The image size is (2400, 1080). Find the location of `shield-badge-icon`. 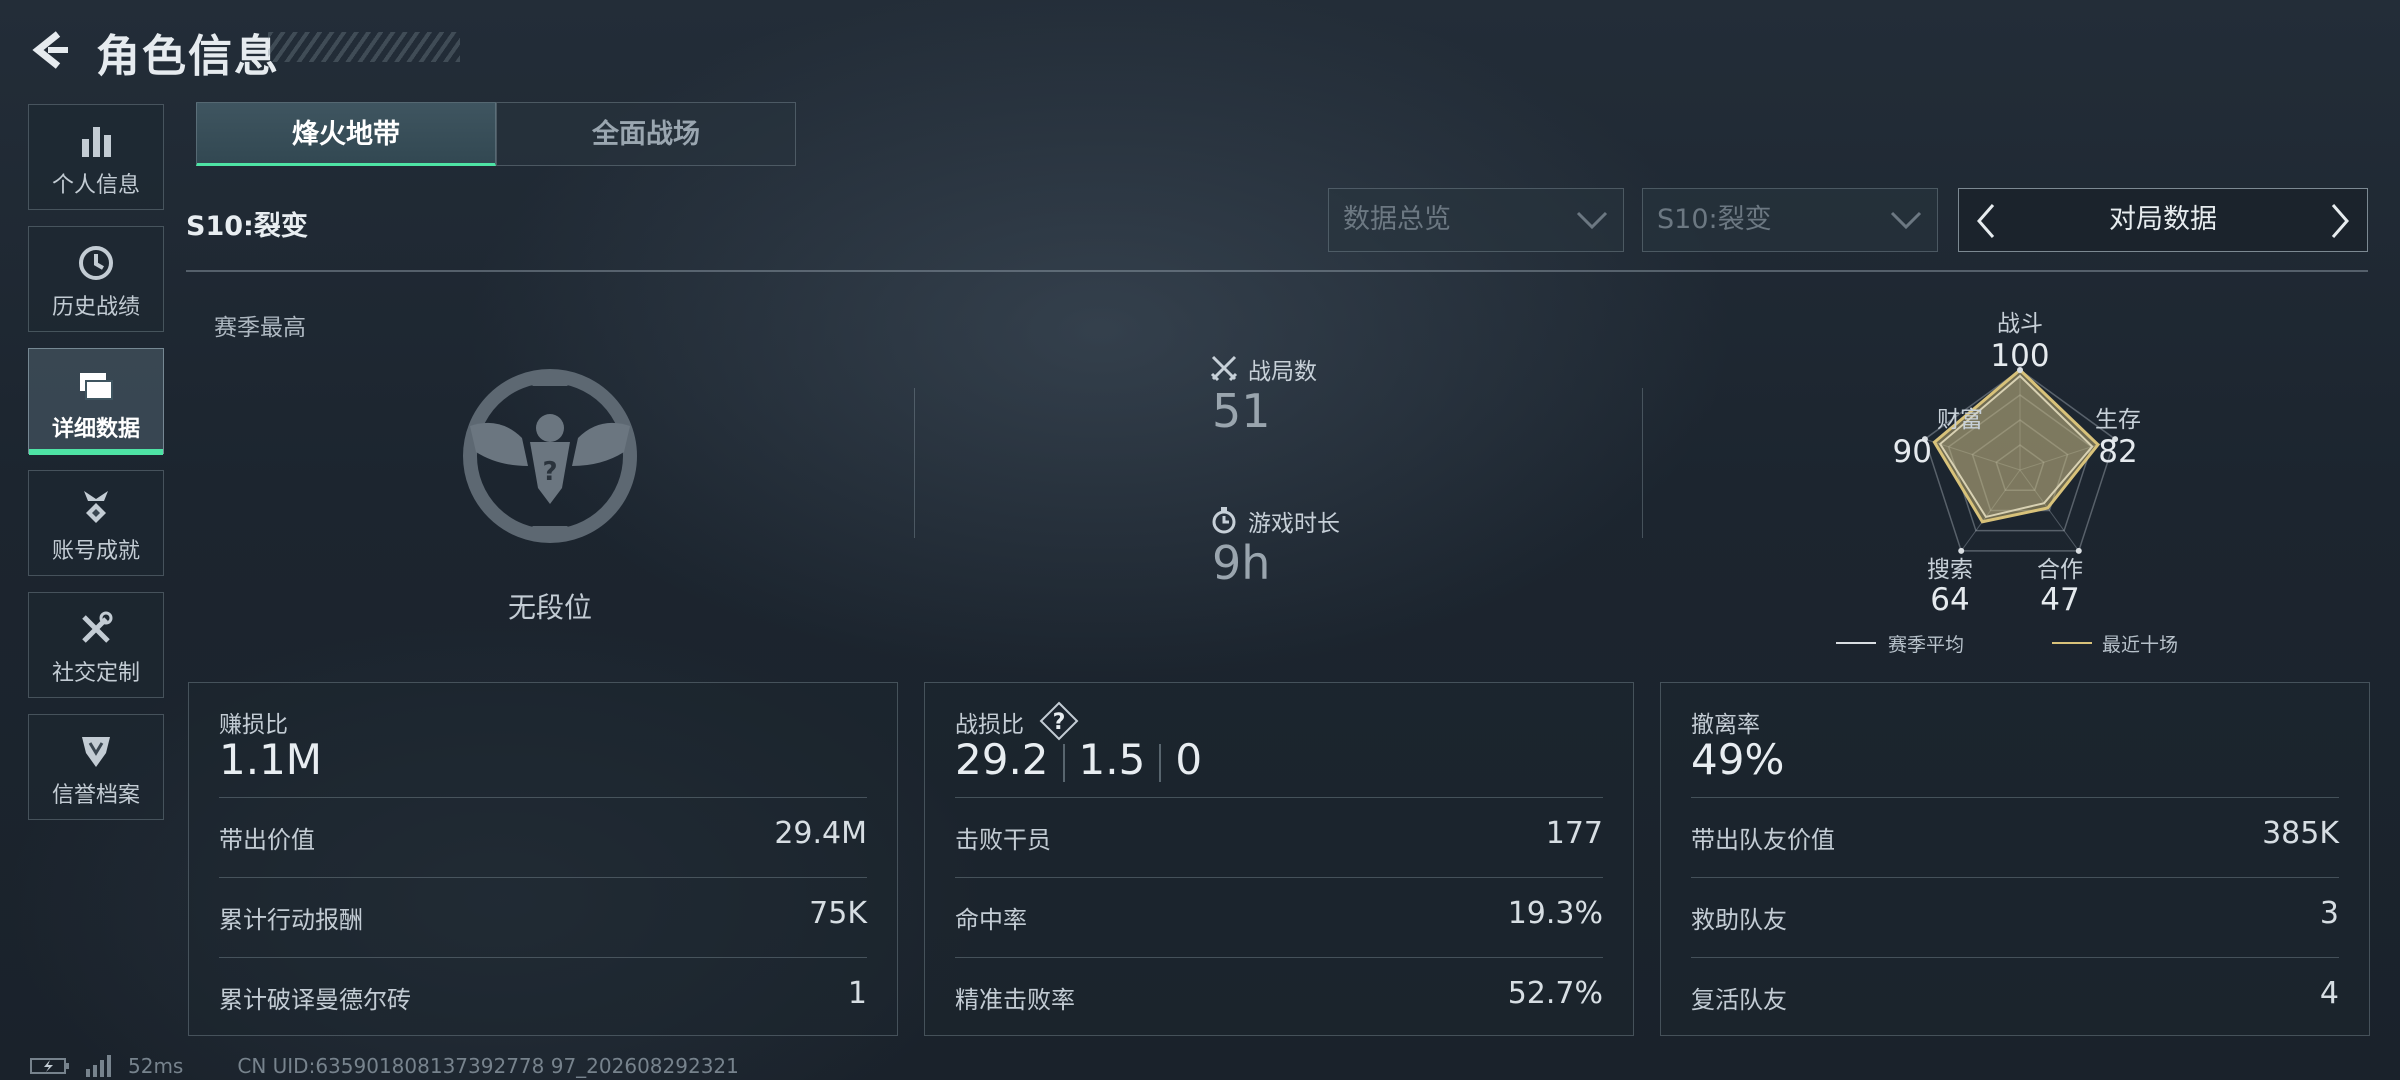

shield-badge-icon is located at coordinates (96, 752).